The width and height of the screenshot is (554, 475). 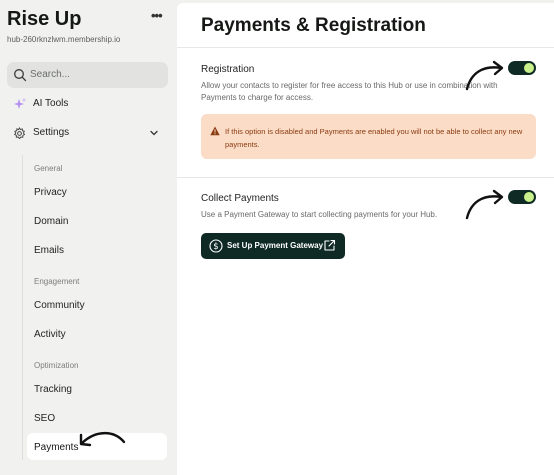 What do you see at coordinates (22, 307) in the screenshot?
I see `settings-tree-line` at bounding box center [22, 307].